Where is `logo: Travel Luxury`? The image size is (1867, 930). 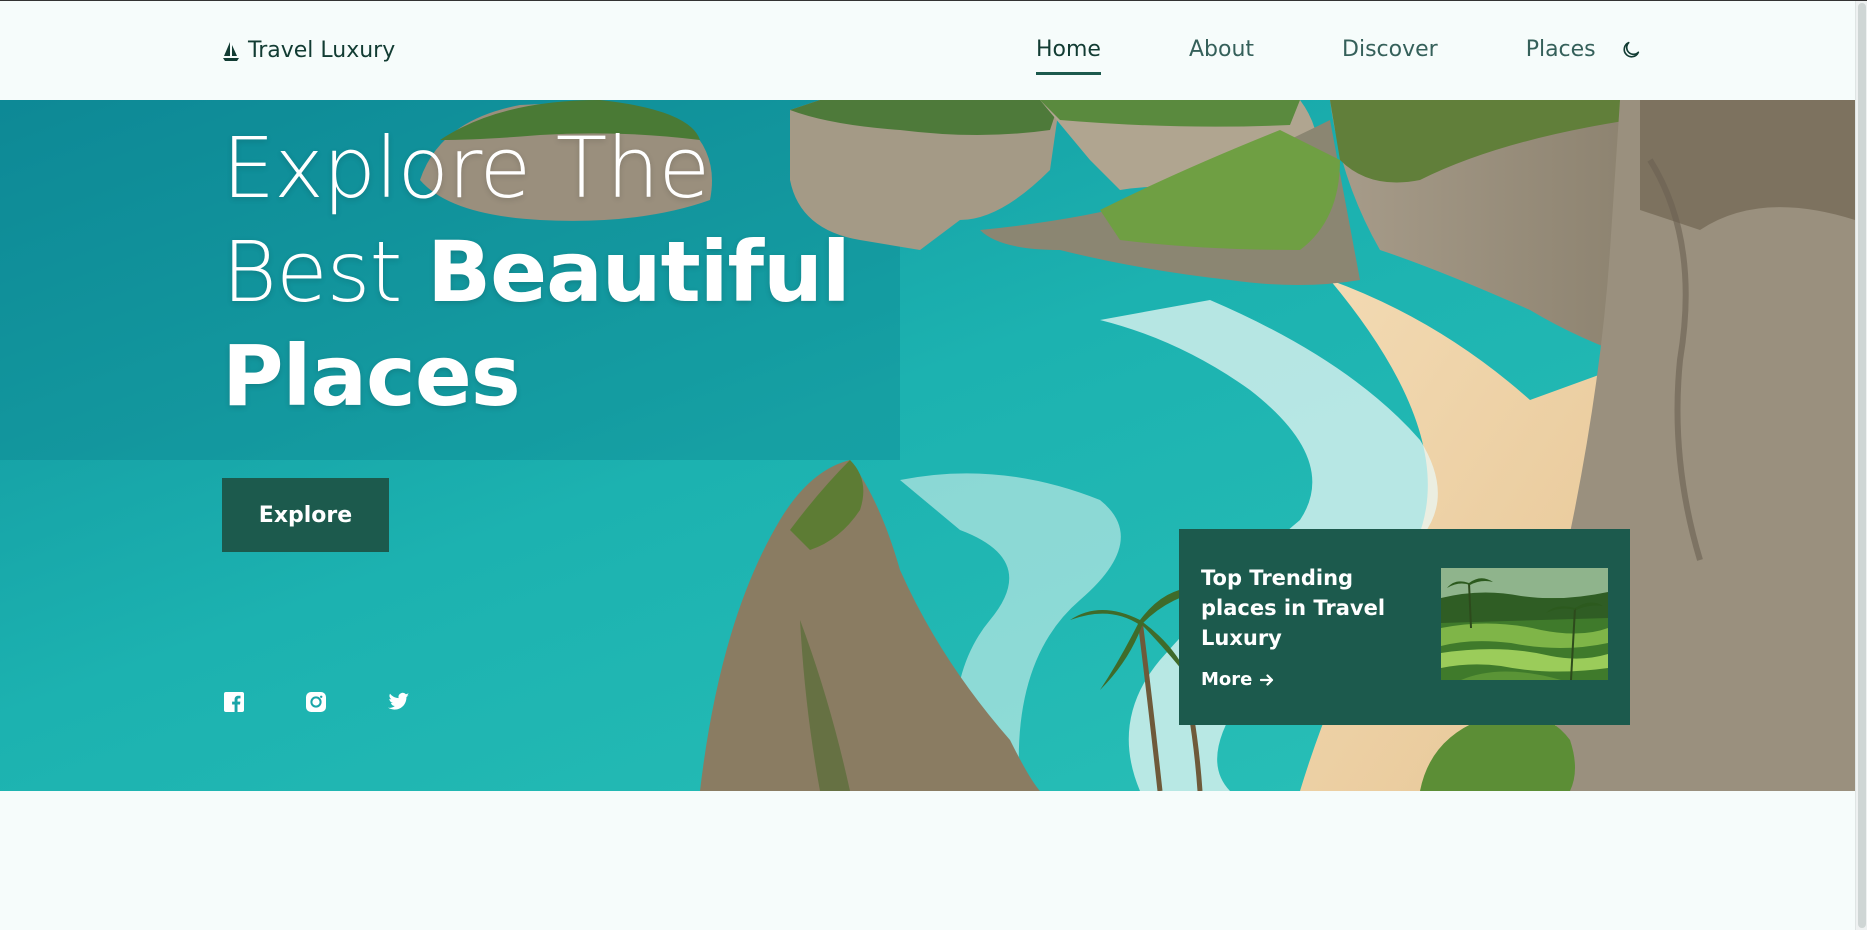 logo: Travel Luxury is located at coordinates (308, 50).